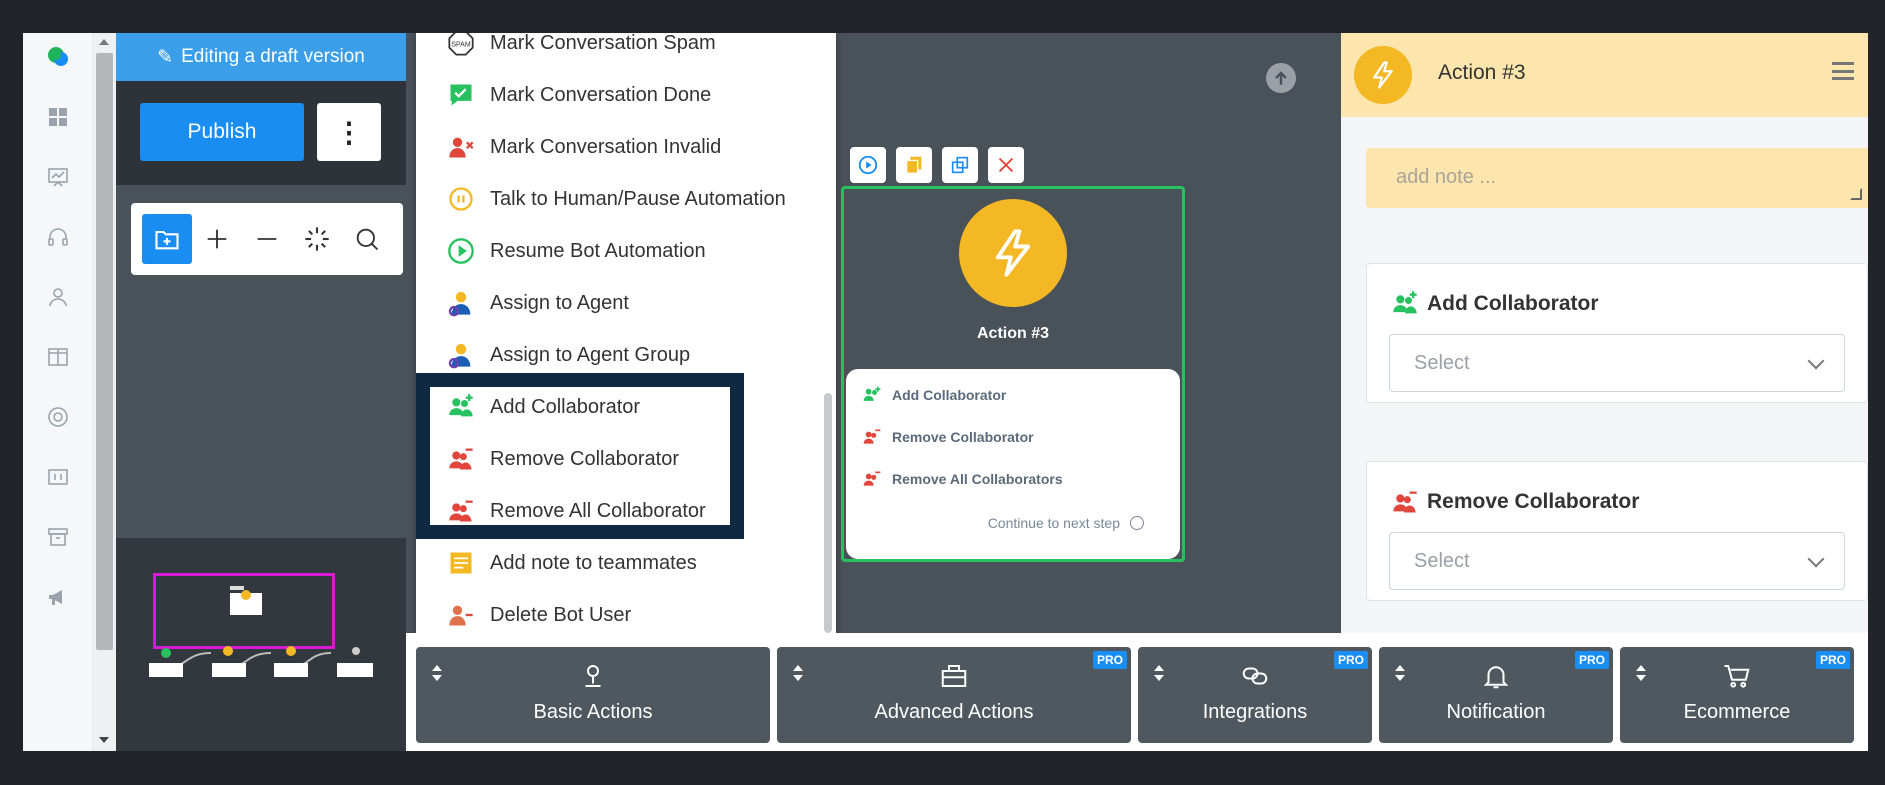  Describe the element at coordinates (868, 165) in the screenshot. I see `test-node-button` at that location.